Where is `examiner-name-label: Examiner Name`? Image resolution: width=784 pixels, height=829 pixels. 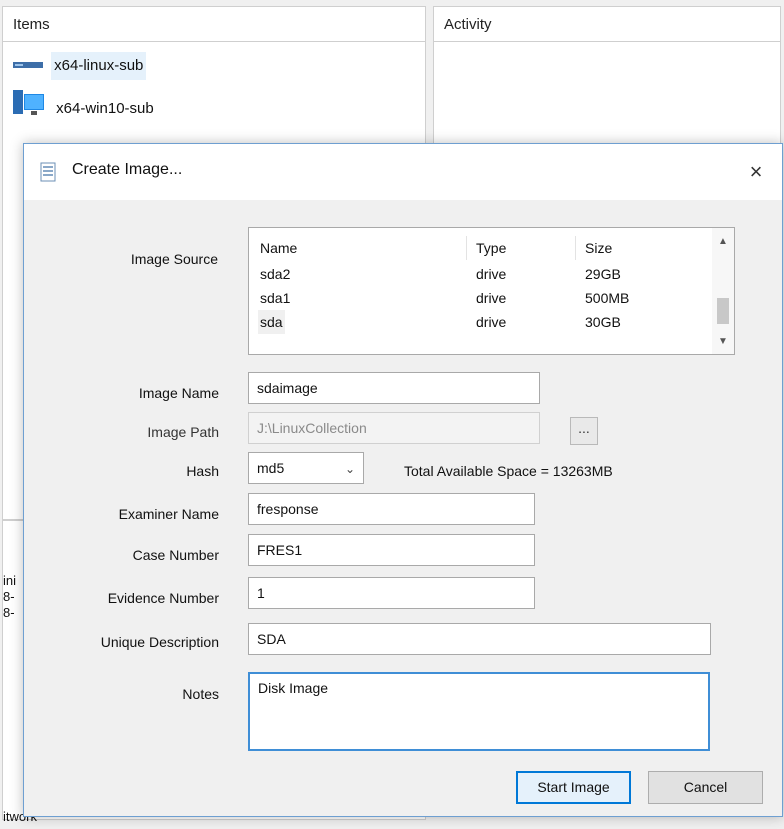 examiner-name-label: Examiner Name is located at coordinates (168, 514).